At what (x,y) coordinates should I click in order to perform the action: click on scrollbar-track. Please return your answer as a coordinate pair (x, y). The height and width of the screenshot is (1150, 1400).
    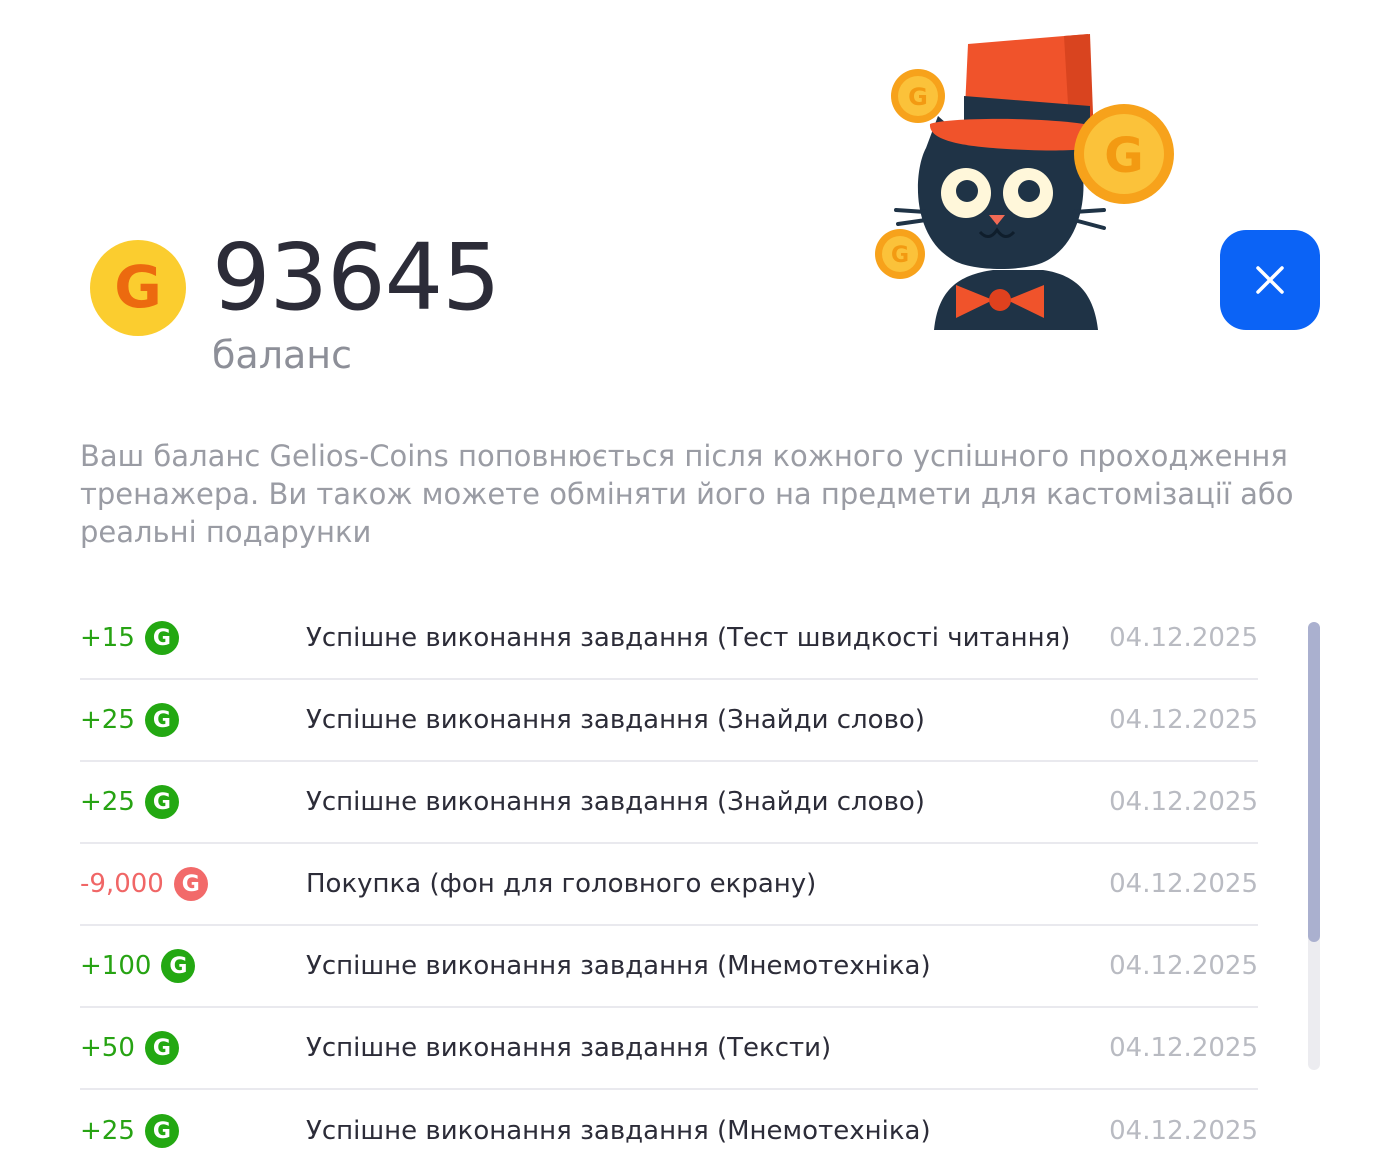
    Looking at the image, I should click on (1314, 846).